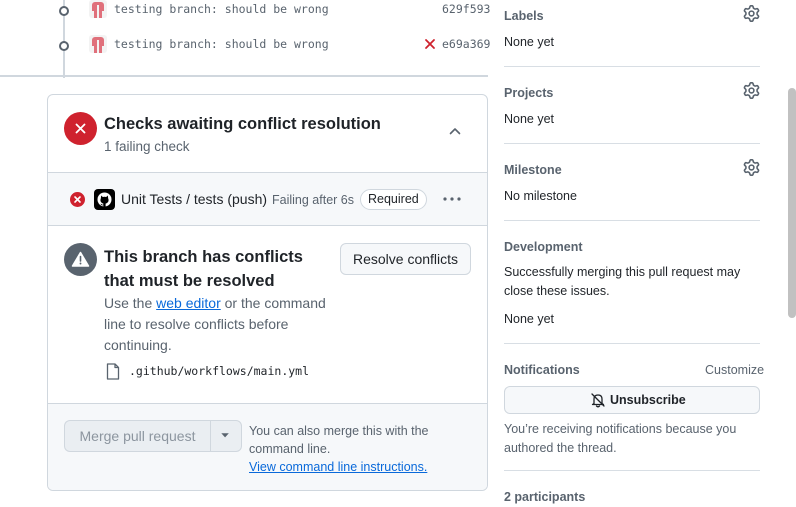 This screenshot has height=507, width=796. I want to click on sidebar-projects: Projects None yet, so click(632, 105).